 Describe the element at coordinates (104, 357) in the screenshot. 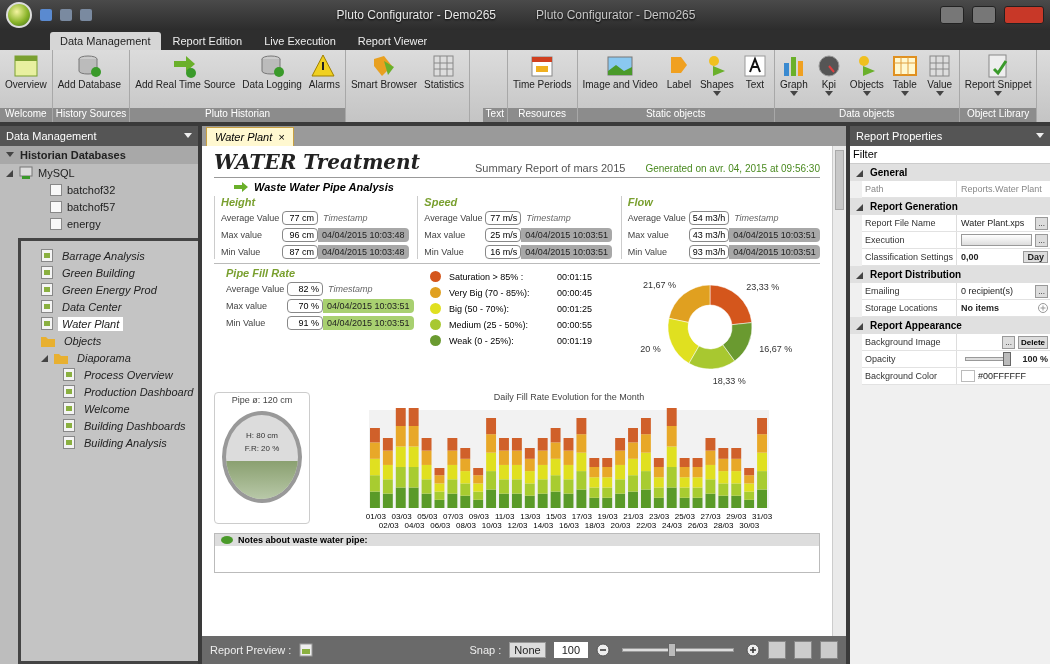

I see `tree-item: Diaporama` at that location.